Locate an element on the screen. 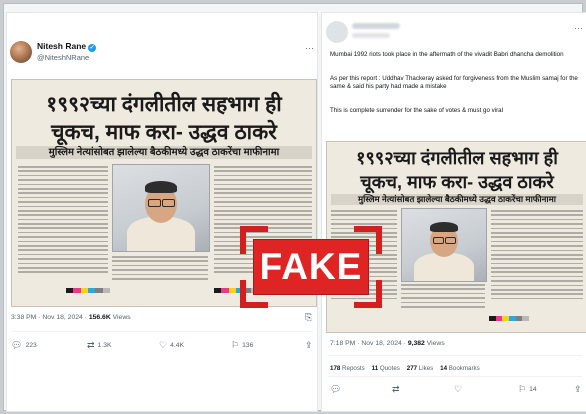 The height and width of the screenshot is (414, 586). reply-button: 💬︎ 223 is located at coordinates (24, 345).